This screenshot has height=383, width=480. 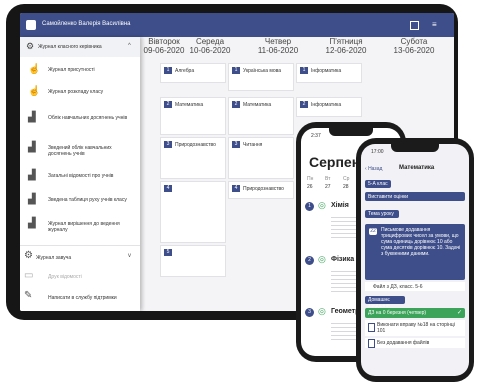 I want to click on user-name: Самойленко Валерія Василівна, so click(x=86, y=24).